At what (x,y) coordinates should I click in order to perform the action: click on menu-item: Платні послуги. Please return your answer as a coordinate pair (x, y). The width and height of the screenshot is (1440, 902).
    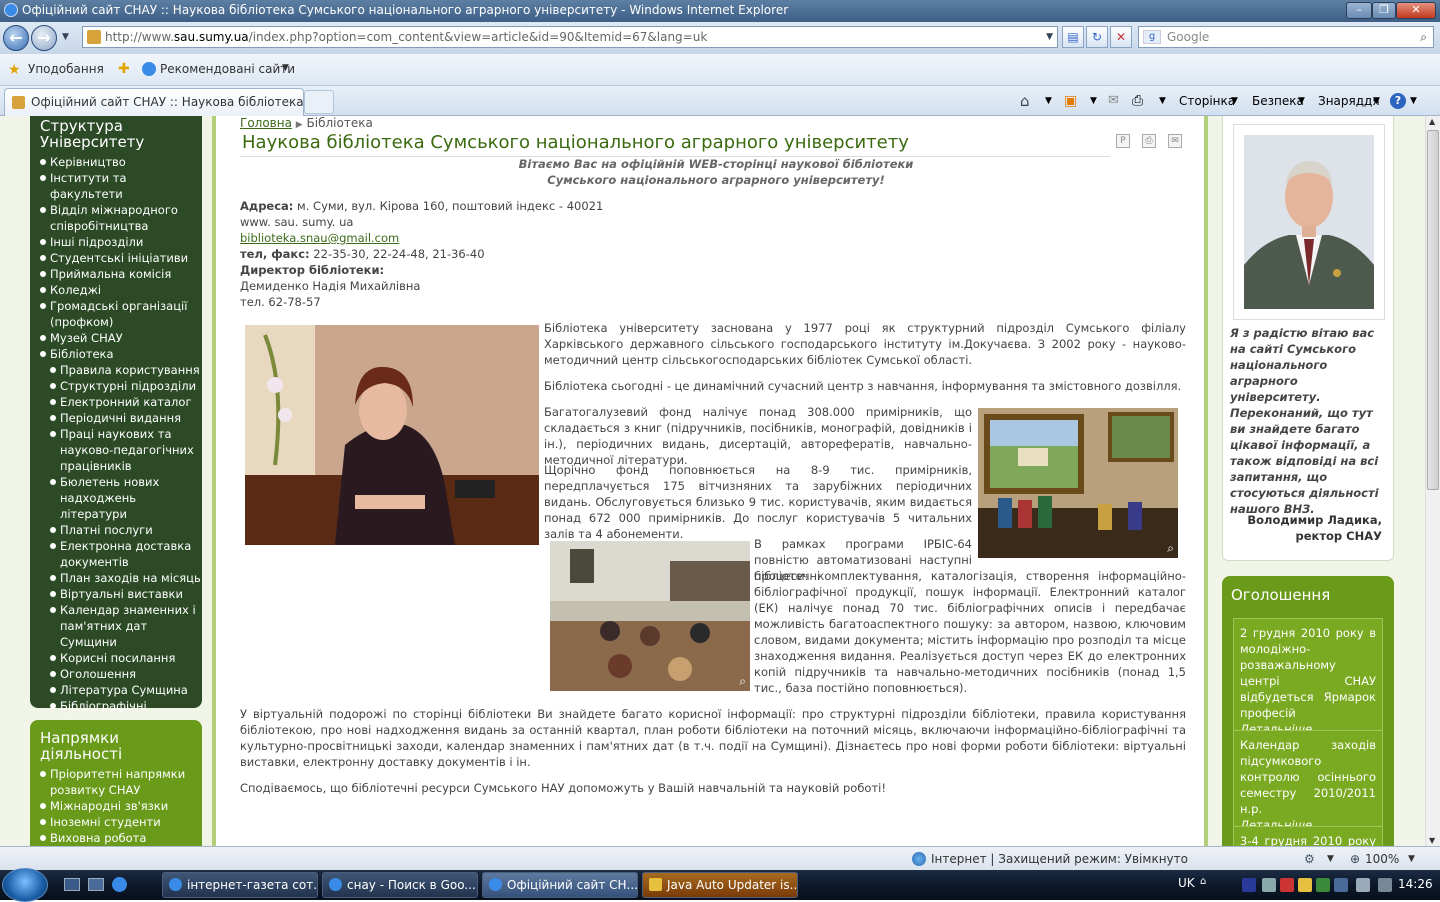
    Looking at the image, I should click on (116, 530).